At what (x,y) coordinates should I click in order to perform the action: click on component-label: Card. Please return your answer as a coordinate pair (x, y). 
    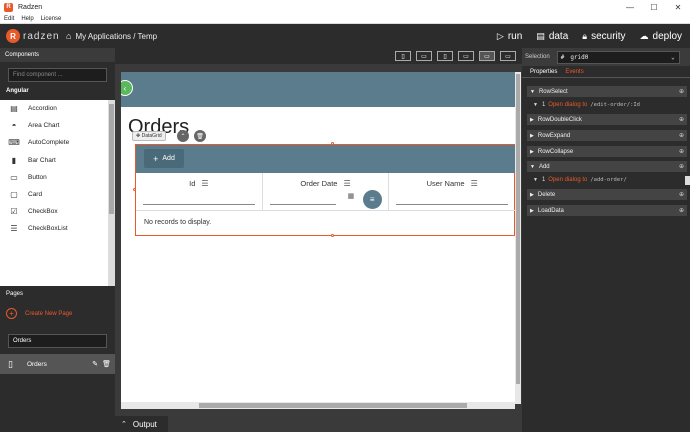
    Looking at the image, I should click on (35, 195).